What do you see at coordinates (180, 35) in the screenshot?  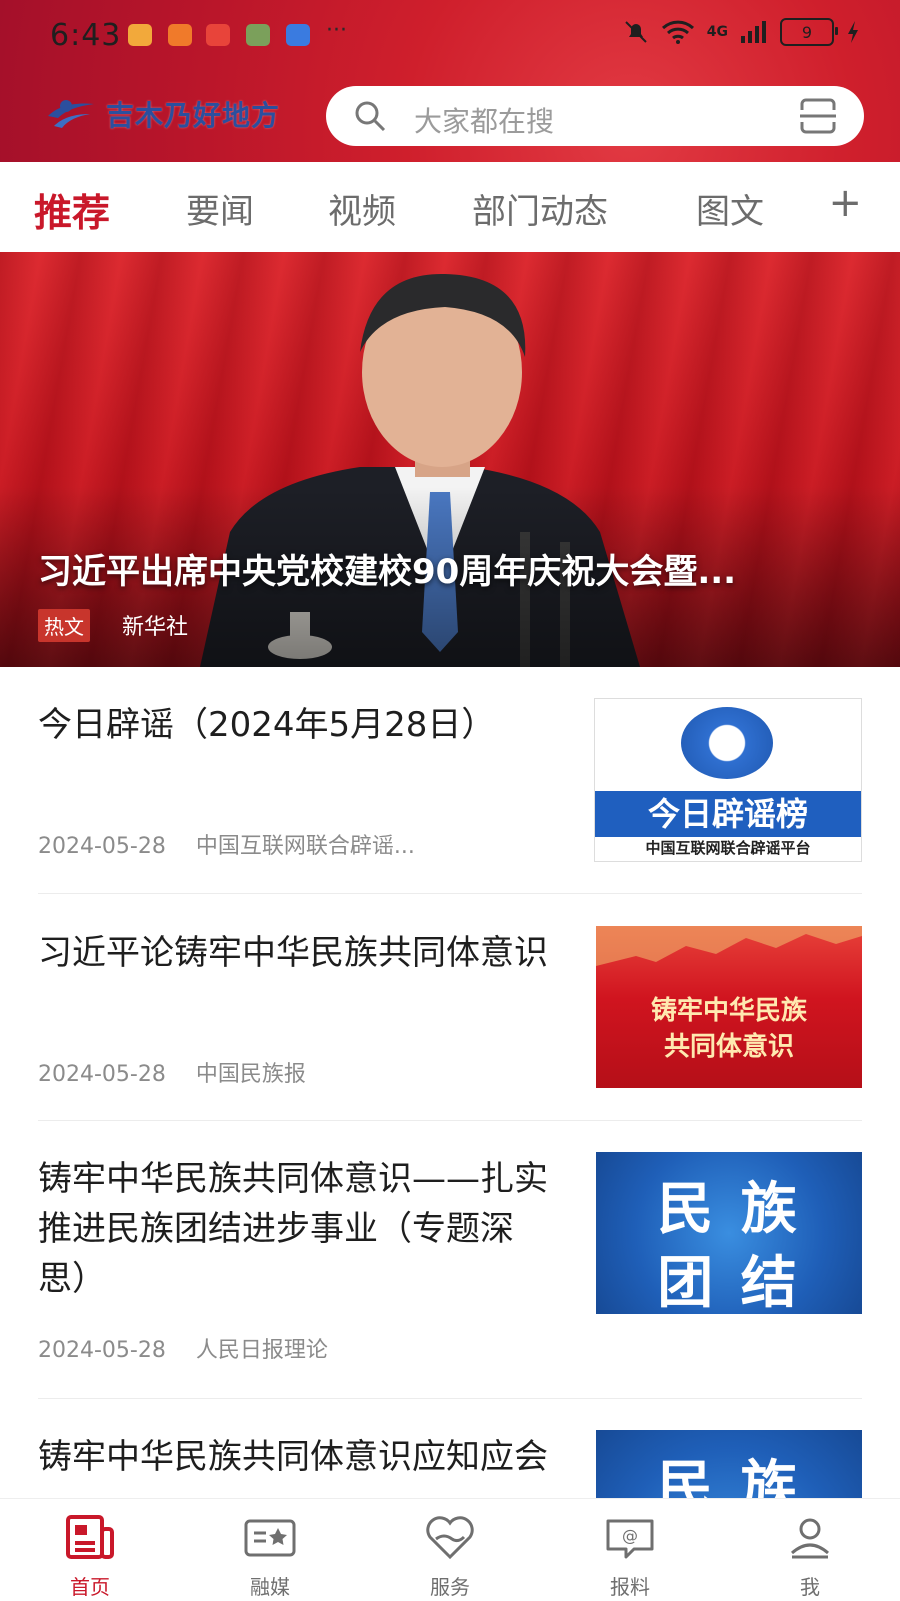 I see `app-notification-icon` at bounding box center [180, 35].